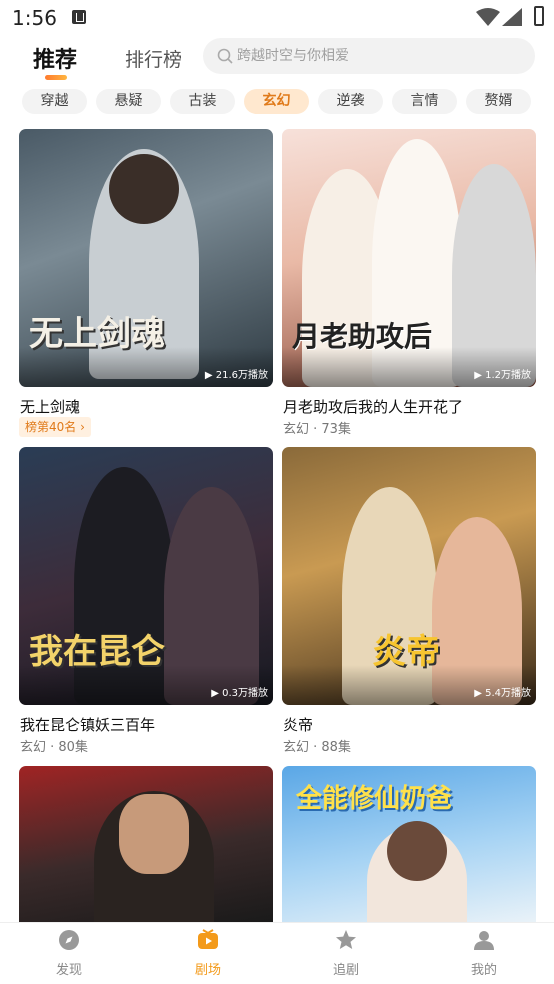 The width and height of the screenshot is (554, 984). Describe the element at coordinates (424, 101) in the screenshot. I see `category-chip-yanqing: 言情` at that location.